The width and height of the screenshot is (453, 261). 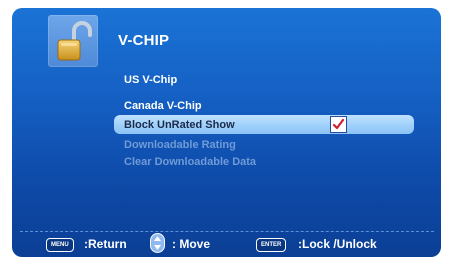 I want to click on footer-hints: MENU :Return : Move ENTER :Lock /Unlock, so click(x=226, y=245).